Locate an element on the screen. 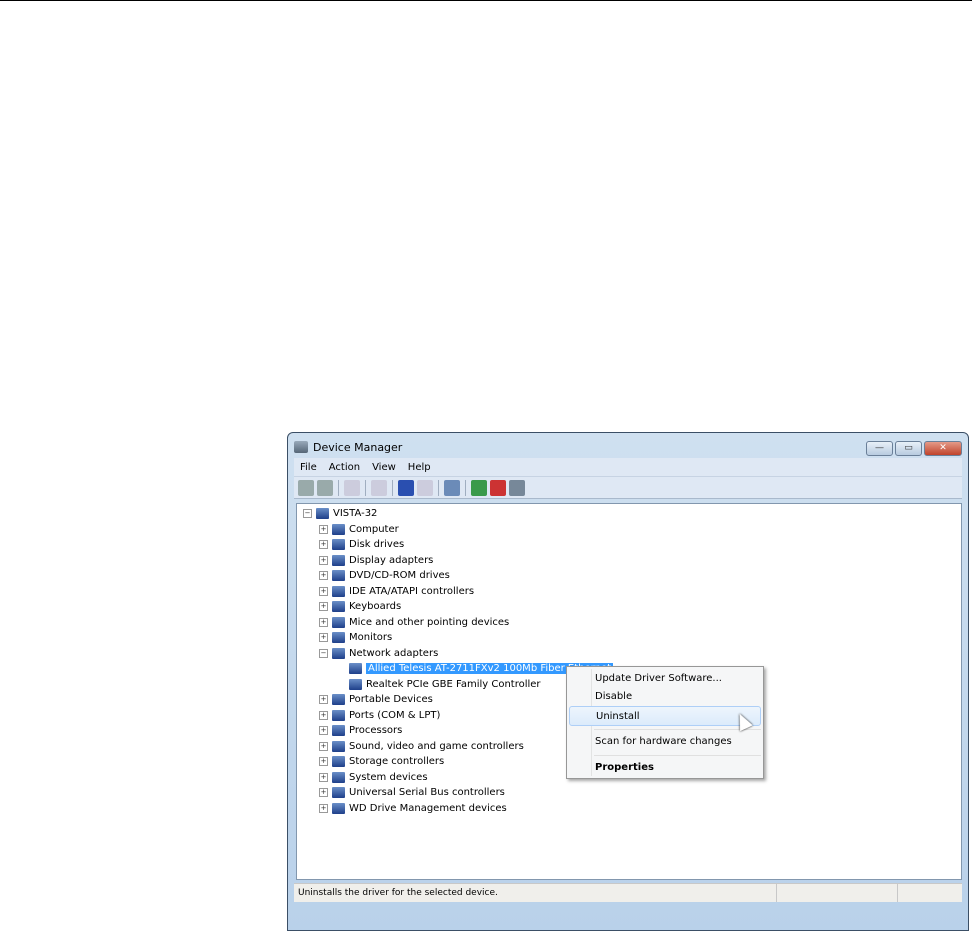 This screenshot has width=972, height=931. menu-item-properties: Properties is located at coordinates (665, 768).